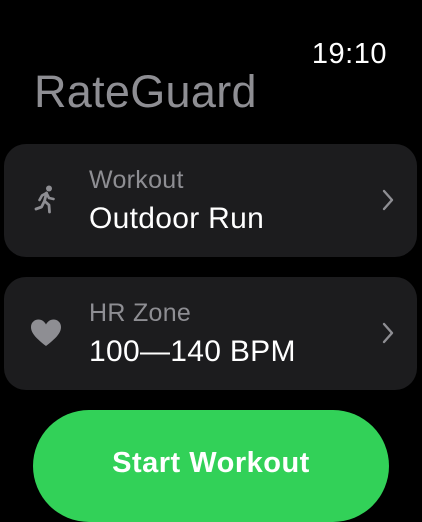 This screenshot has width=422, height=522. Describe the element at coordinates (46, 333) in the screenshot. I see `heart-icon` at that location.